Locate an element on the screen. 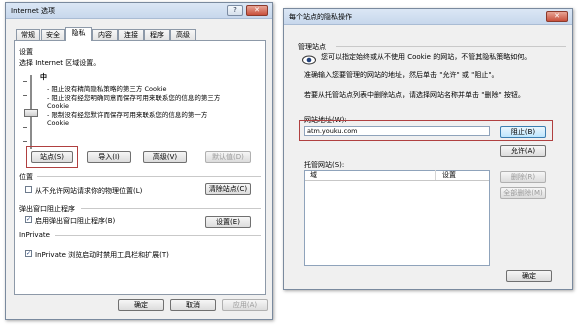  tab-privacy: 隐私 is located at coordinates (78, 34).